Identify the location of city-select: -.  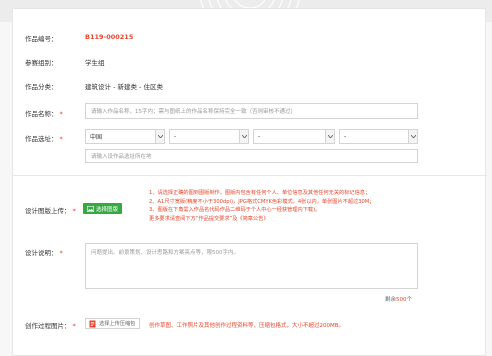
(294, 136).